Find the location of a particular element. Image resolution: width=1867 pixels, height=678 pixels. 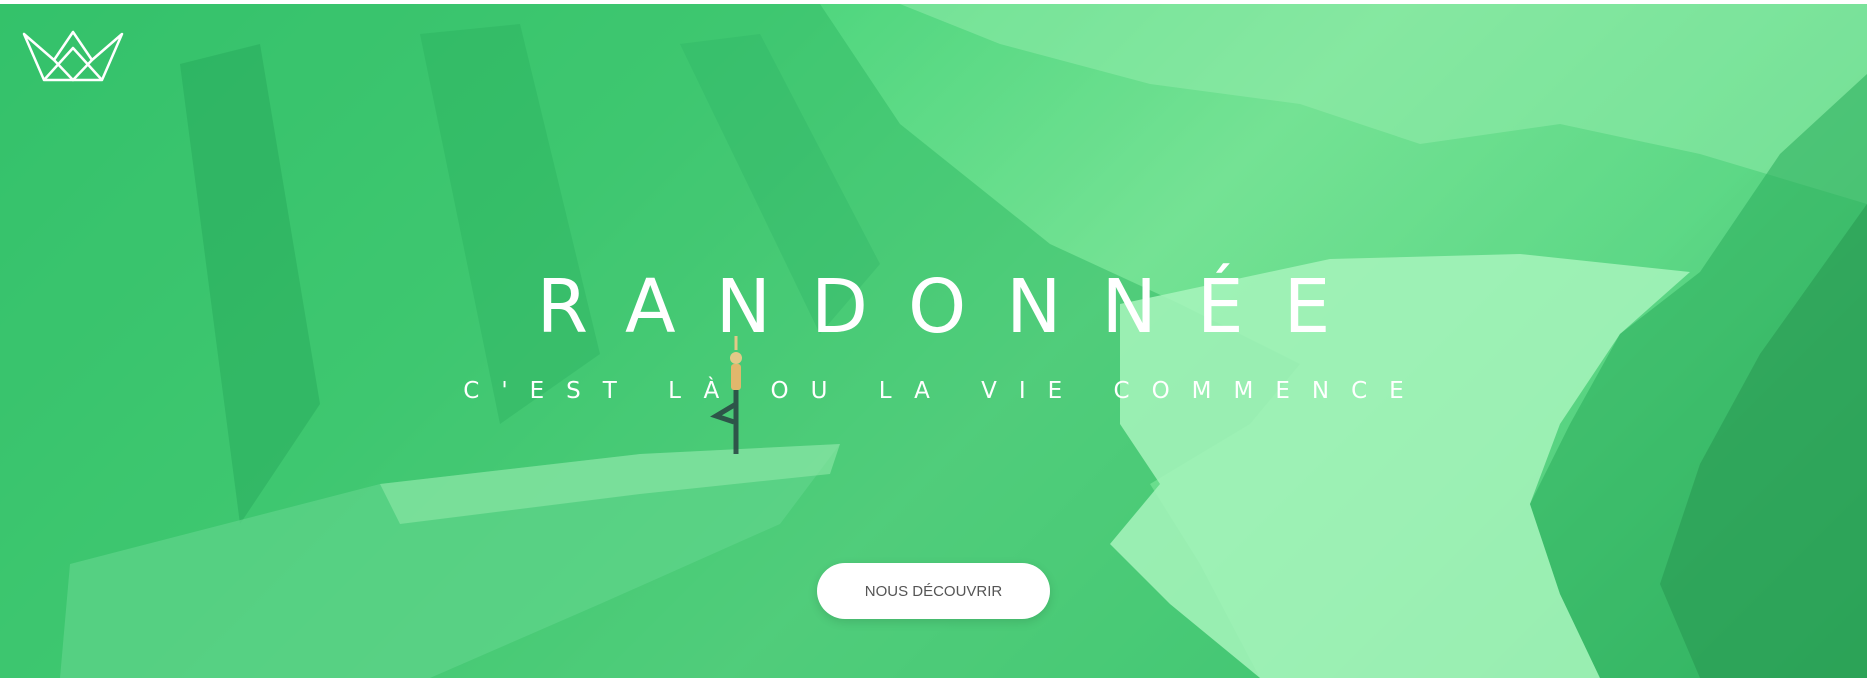

hero-title: RANDONNÉE is located at coordinates (953, 307).